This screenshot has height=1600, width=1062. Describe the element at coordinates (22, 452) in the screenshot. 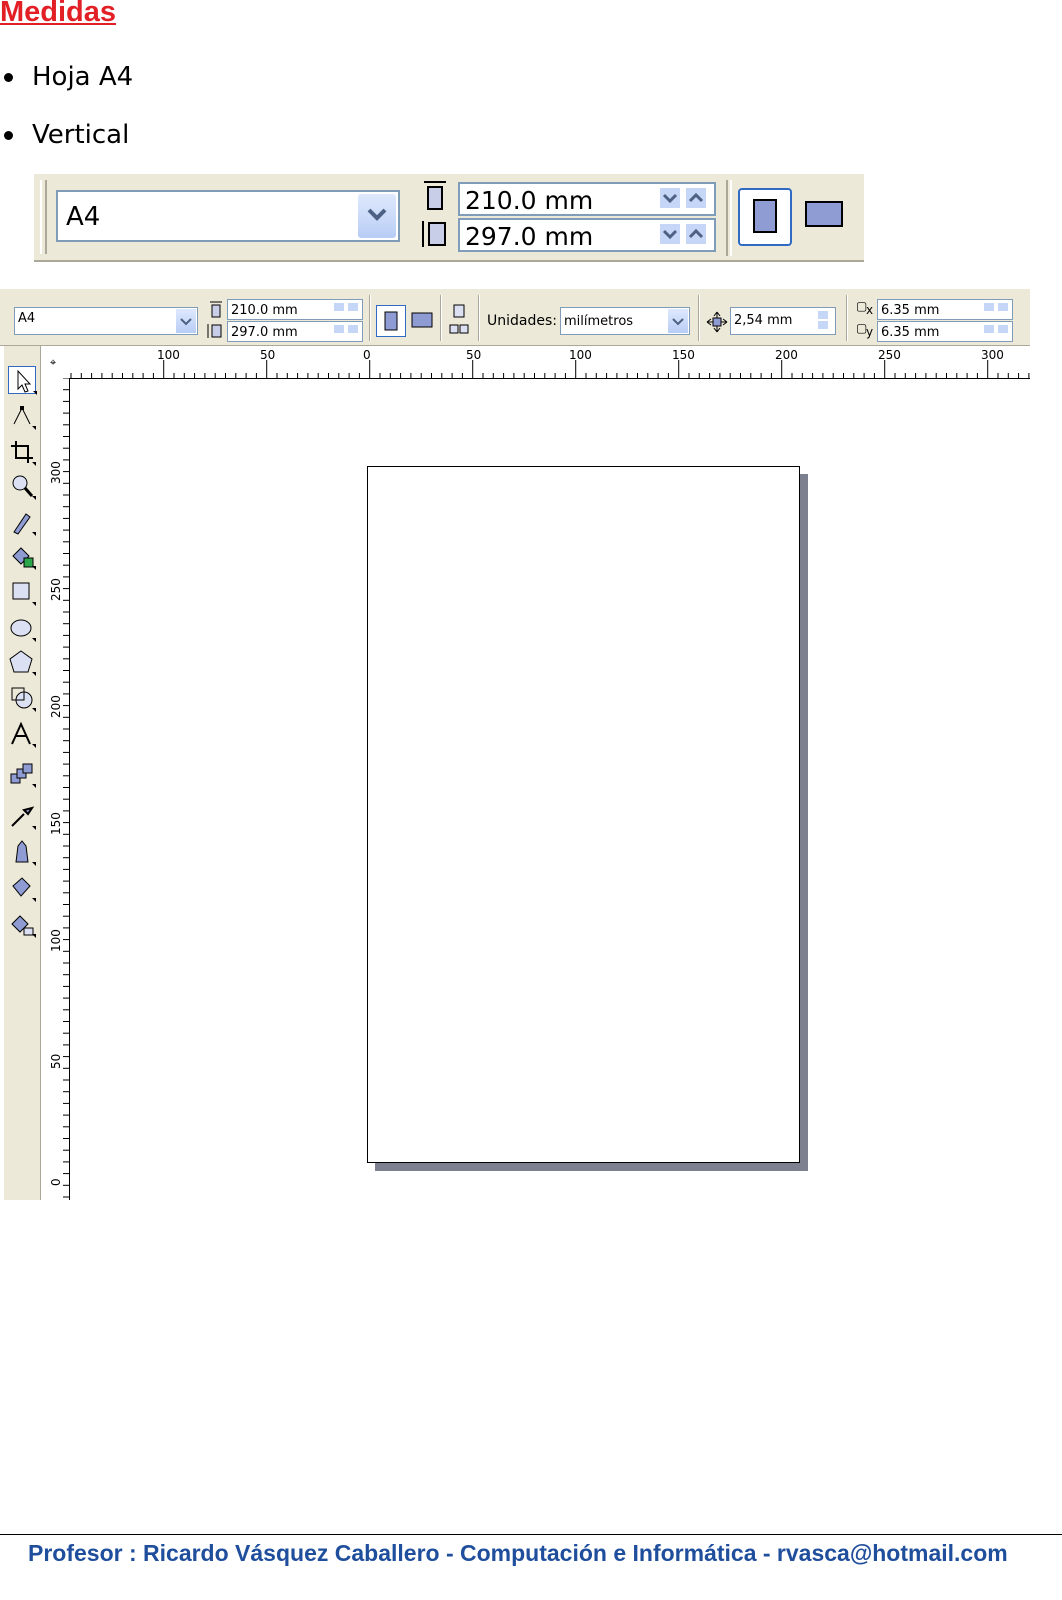

I see `crop-tool-icon` at that location.